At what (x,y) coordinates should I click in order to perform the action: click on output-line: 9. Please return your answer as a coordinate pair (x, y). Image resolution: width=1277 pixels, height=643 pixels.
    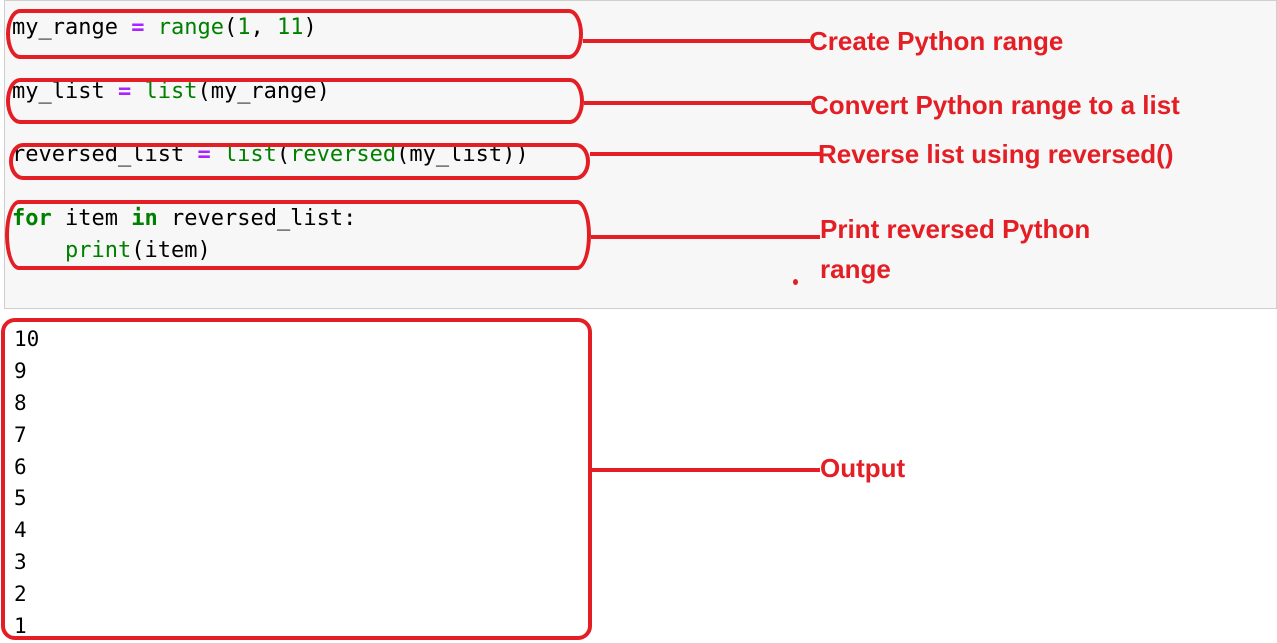
    Looking at the image, I should click on (20, 371).